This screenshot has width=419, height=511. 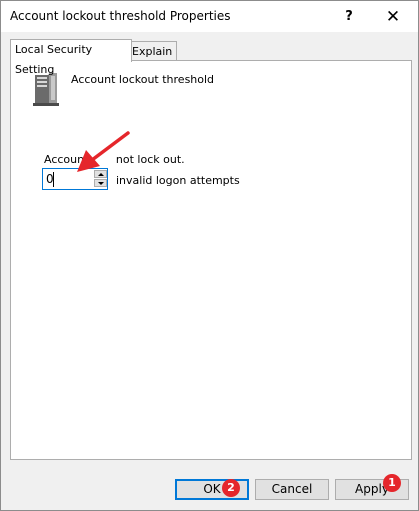 What do you see at coordinates (393, 16) in the screenshot?
I see `close-button: ✕` at bounding box center [393, 16].